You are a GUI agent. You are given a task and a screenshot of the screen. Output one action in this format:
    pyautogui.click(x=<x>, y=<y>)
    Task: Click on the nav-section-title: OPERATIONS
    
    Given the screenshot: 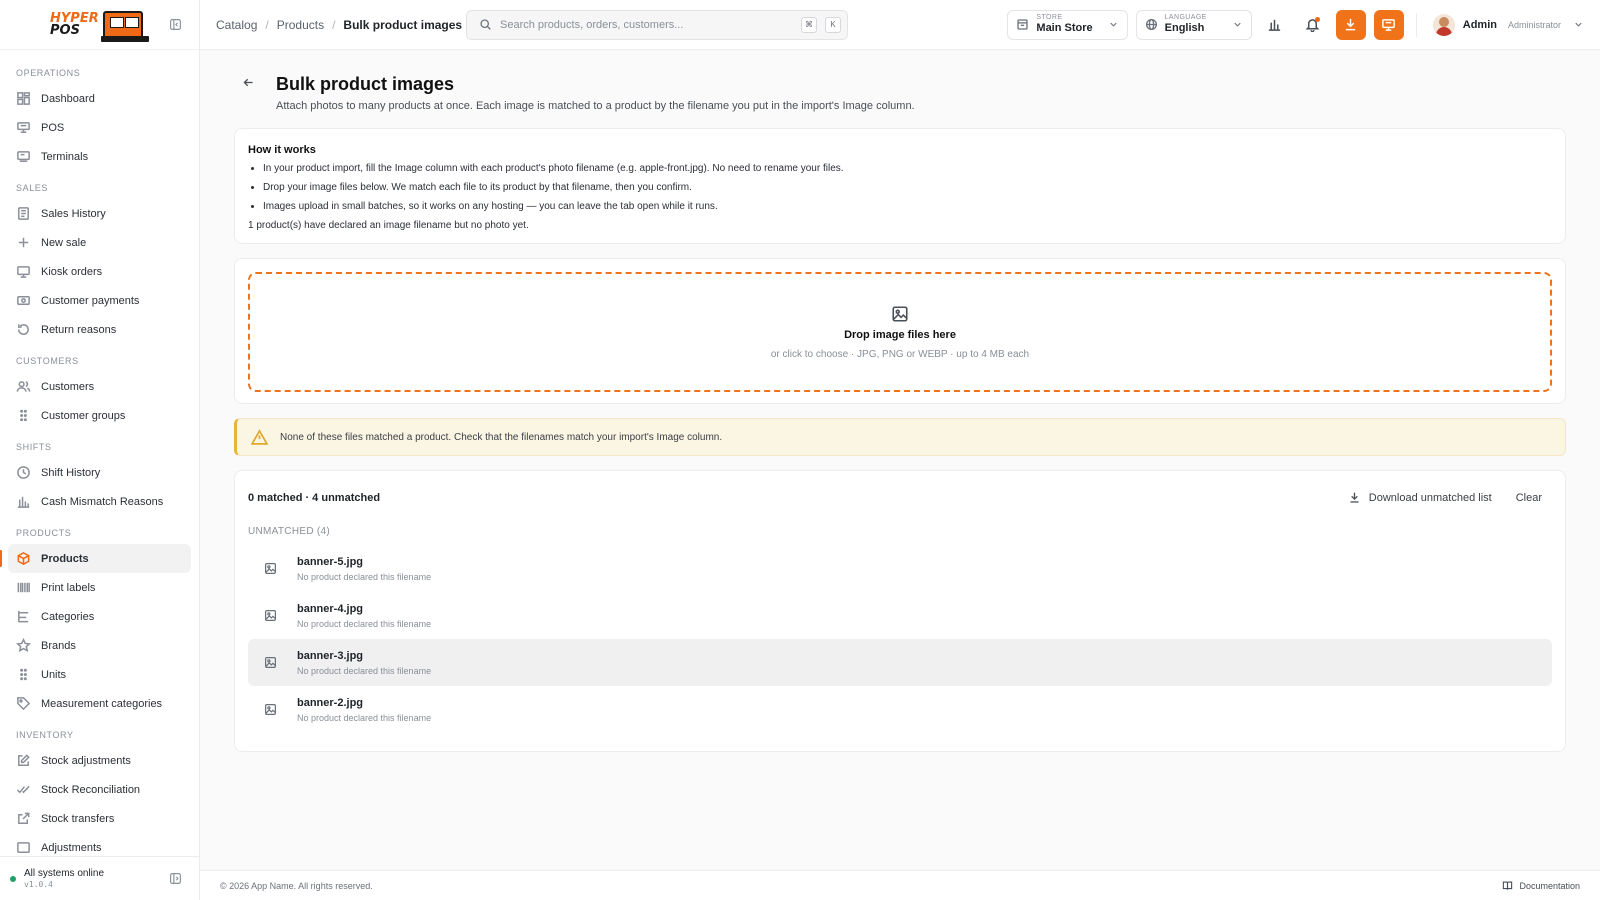 What is the action you would take?
    pyautogui.click(x=48, y=73)
    